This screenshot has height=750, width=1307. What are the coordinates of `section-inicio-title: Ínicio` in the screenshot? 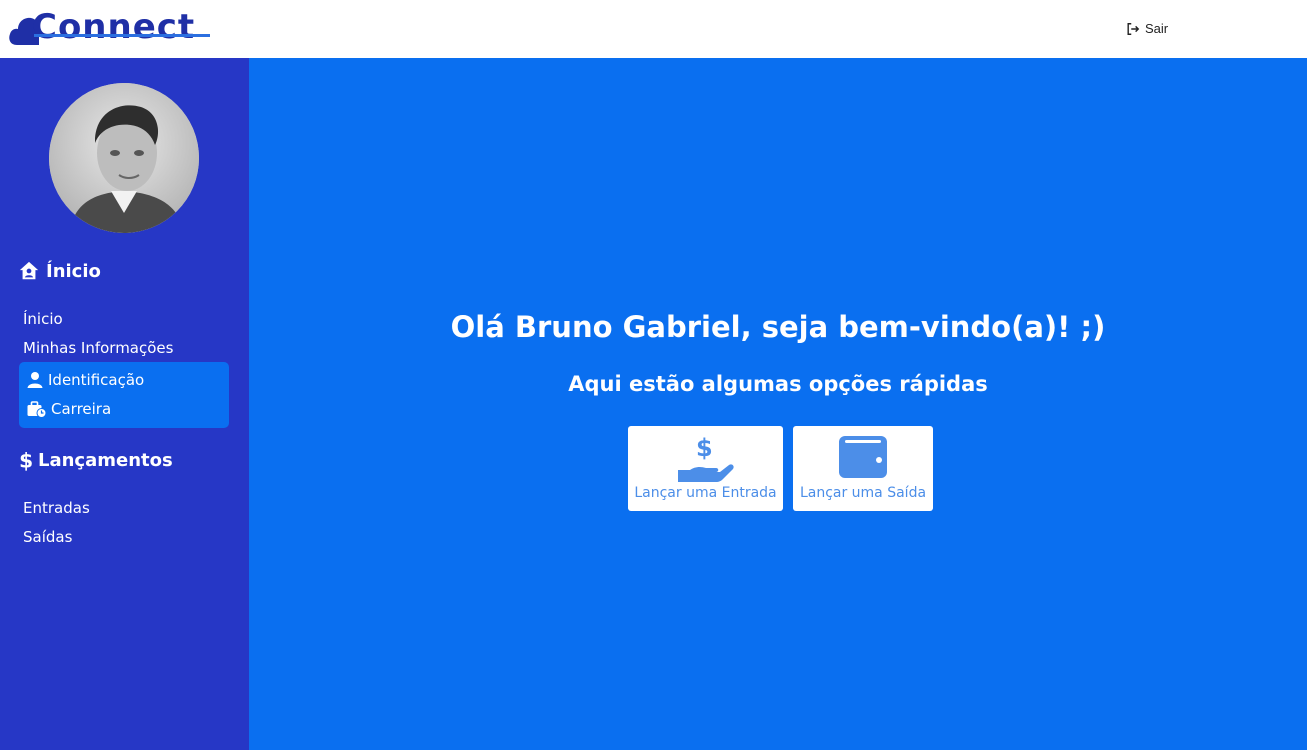 It's located at (59, 271).